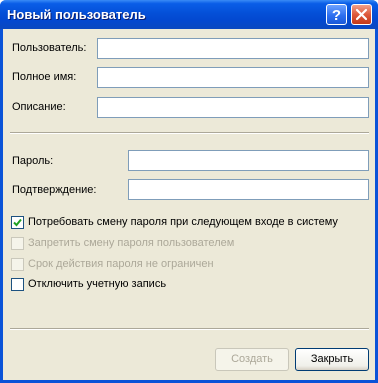 This screenshot has height=383, width=378. What do you see at coordinates (76, 14) in the screenshot?
I see `window-title: Новый пользователь` at bounding box center [76, 14].